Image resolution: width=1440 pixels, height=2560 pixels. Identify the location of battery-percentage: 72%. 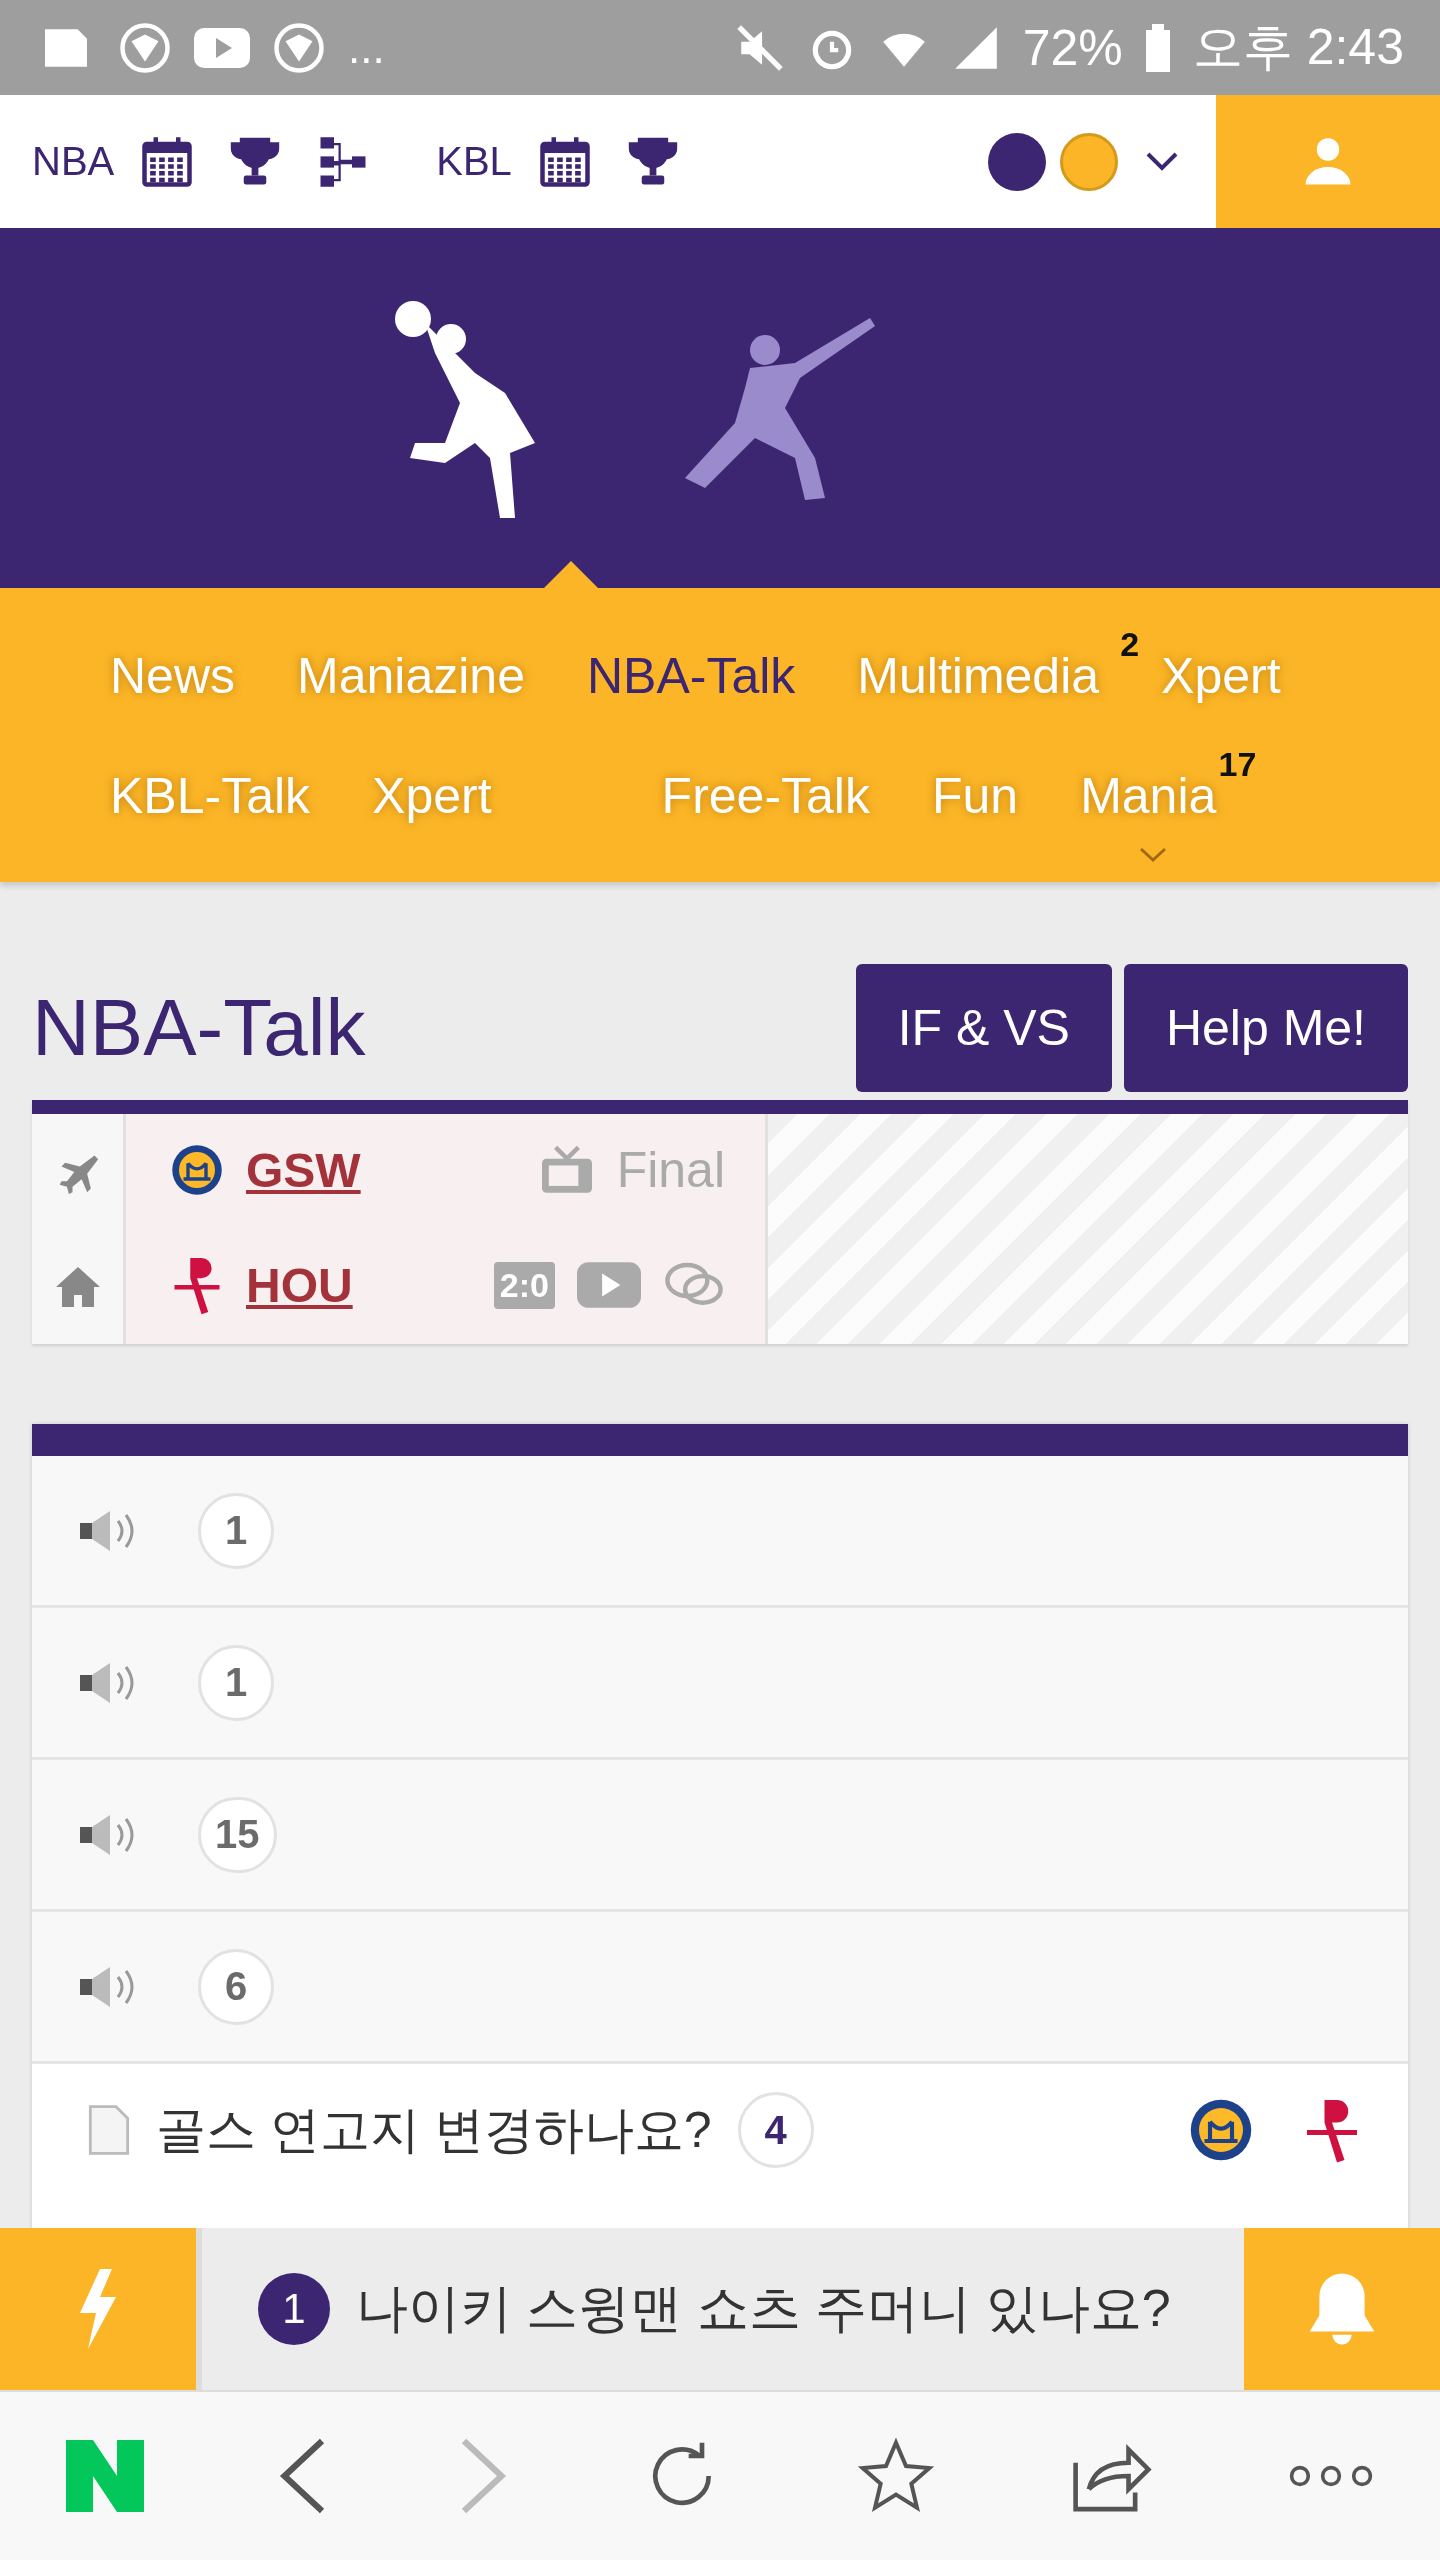
(1072, 47).